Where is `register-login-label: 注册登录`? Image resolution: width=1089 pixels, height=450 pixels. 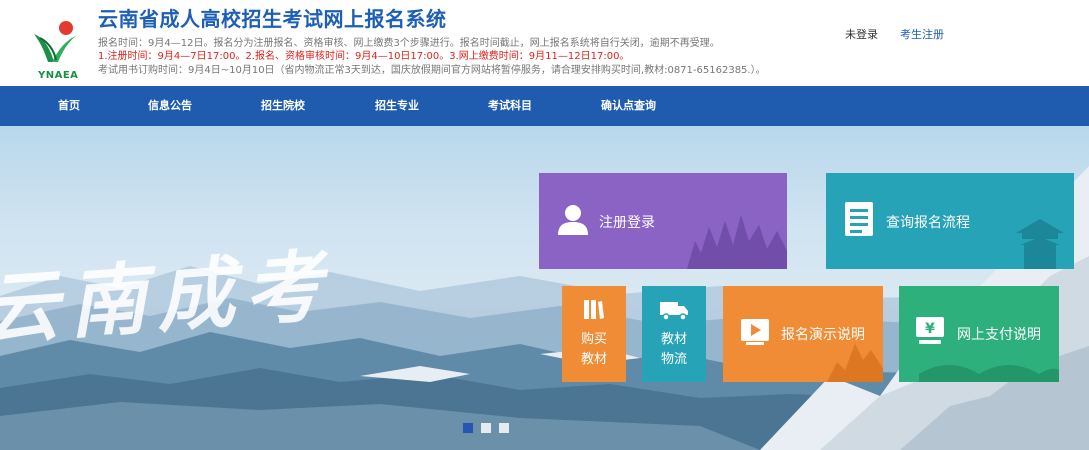
register-login-label: 注册登录 is located at coordinates (627, 223).